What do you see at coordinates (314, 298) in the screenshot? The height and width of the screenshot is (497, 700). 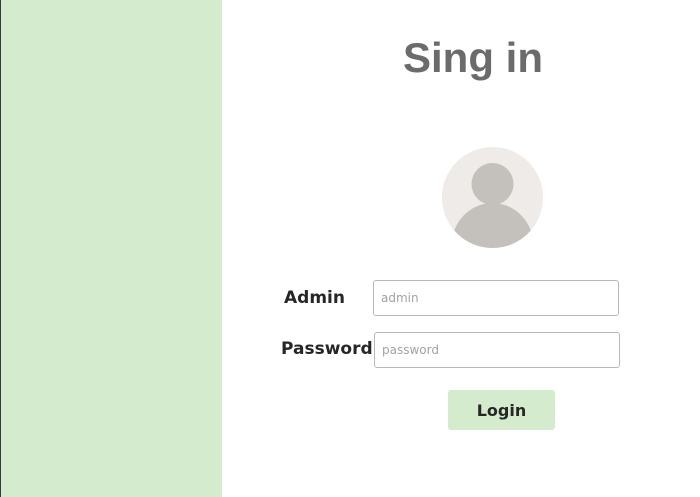 I see `admin-label: Admin` at bounding box center [314, 298].